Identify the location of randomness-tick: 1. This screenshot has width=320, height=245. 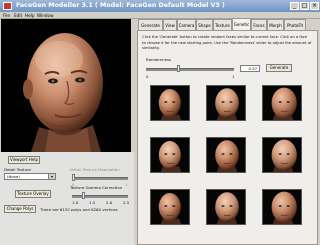
(233, 76).